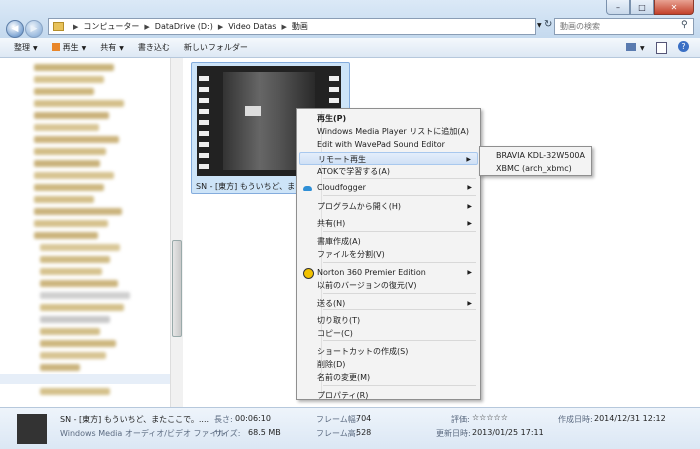 The height and width of the screenshot is (449, 700). I want to click on context-menu-item-label: 共有(H), so click(331, 223).